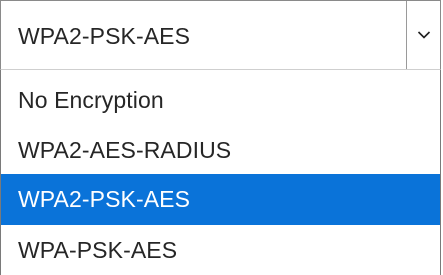  Describe the element at coordinates (104, 36) in the screenshot. I see `select-current-value: WPA2-PSK-AES` at that location.